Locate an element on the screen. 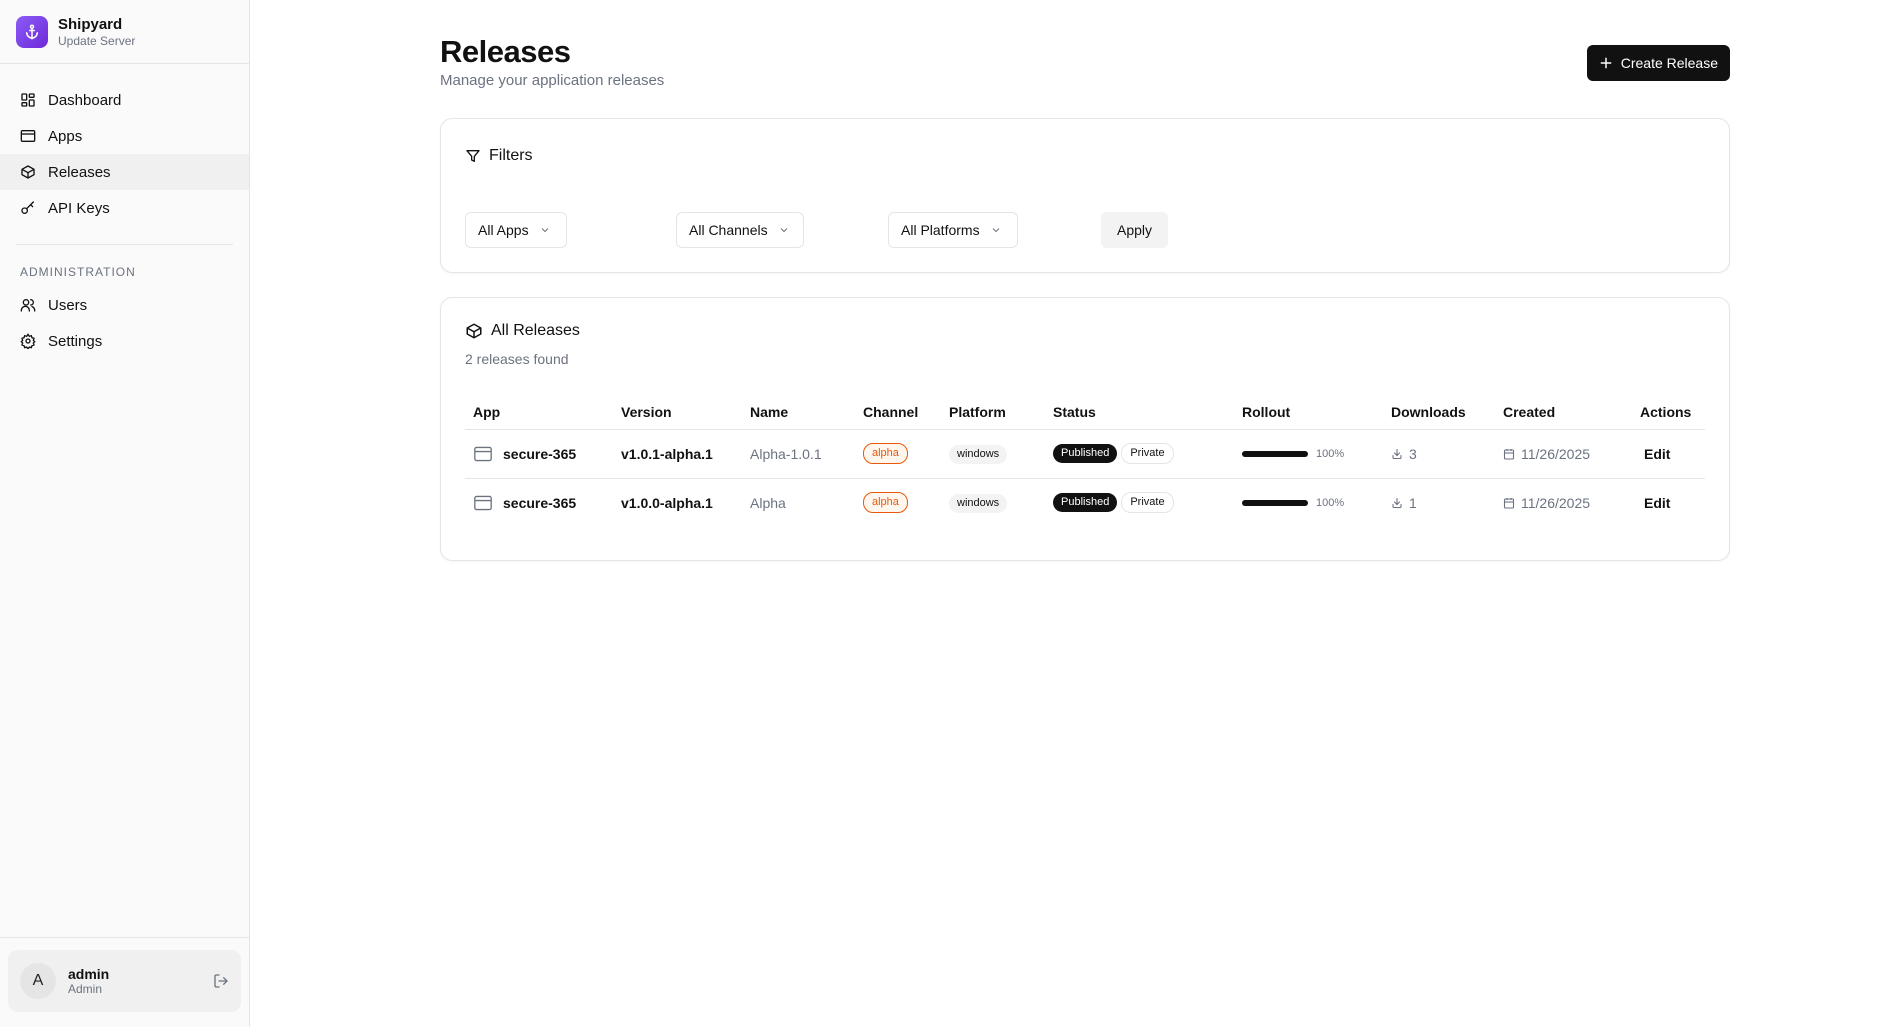  sidebar-item-label: API Keys is located at coordinates (79, 208).